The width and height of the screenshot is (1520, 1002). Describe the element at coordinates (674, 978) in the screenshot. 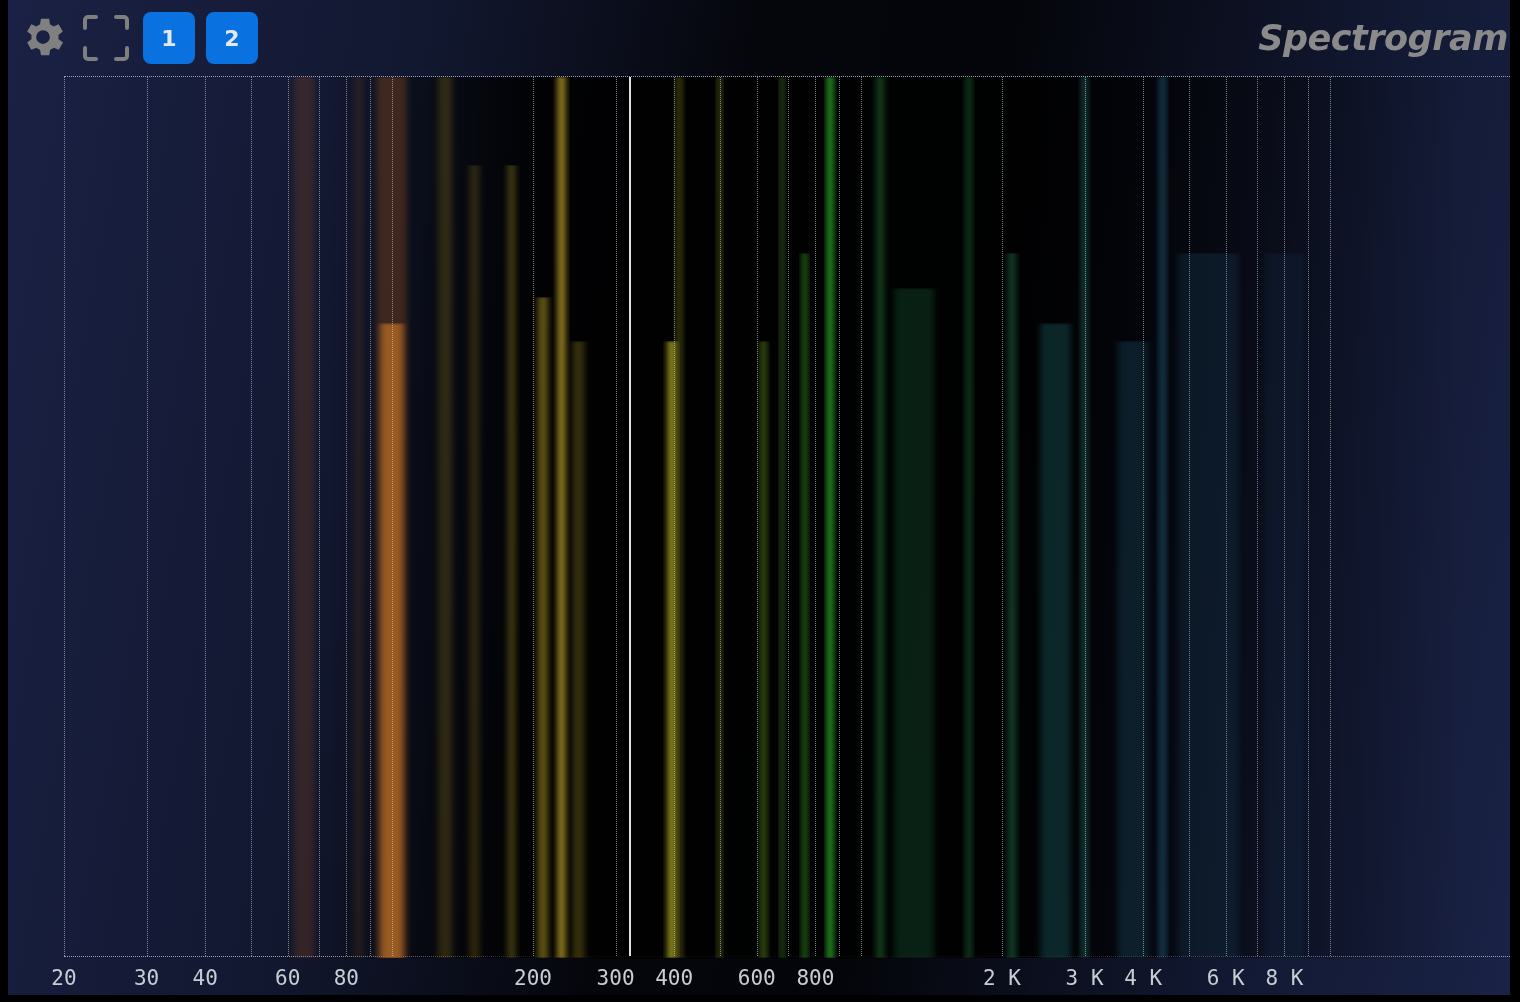

I see `axis-label: 400` at that location.